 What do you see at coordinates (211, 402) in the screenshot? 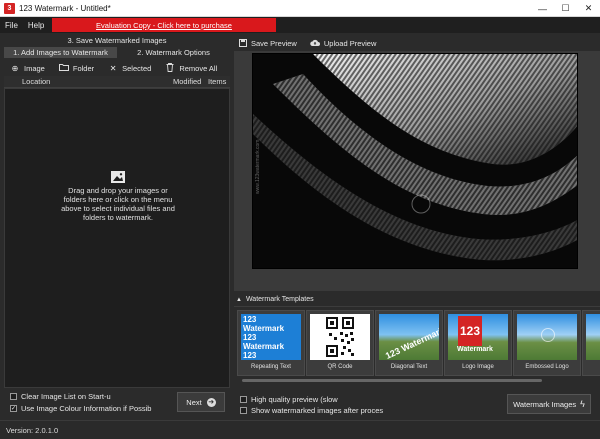
I see `arrow-right-icon: ➜` at bounding box center [211, 402].